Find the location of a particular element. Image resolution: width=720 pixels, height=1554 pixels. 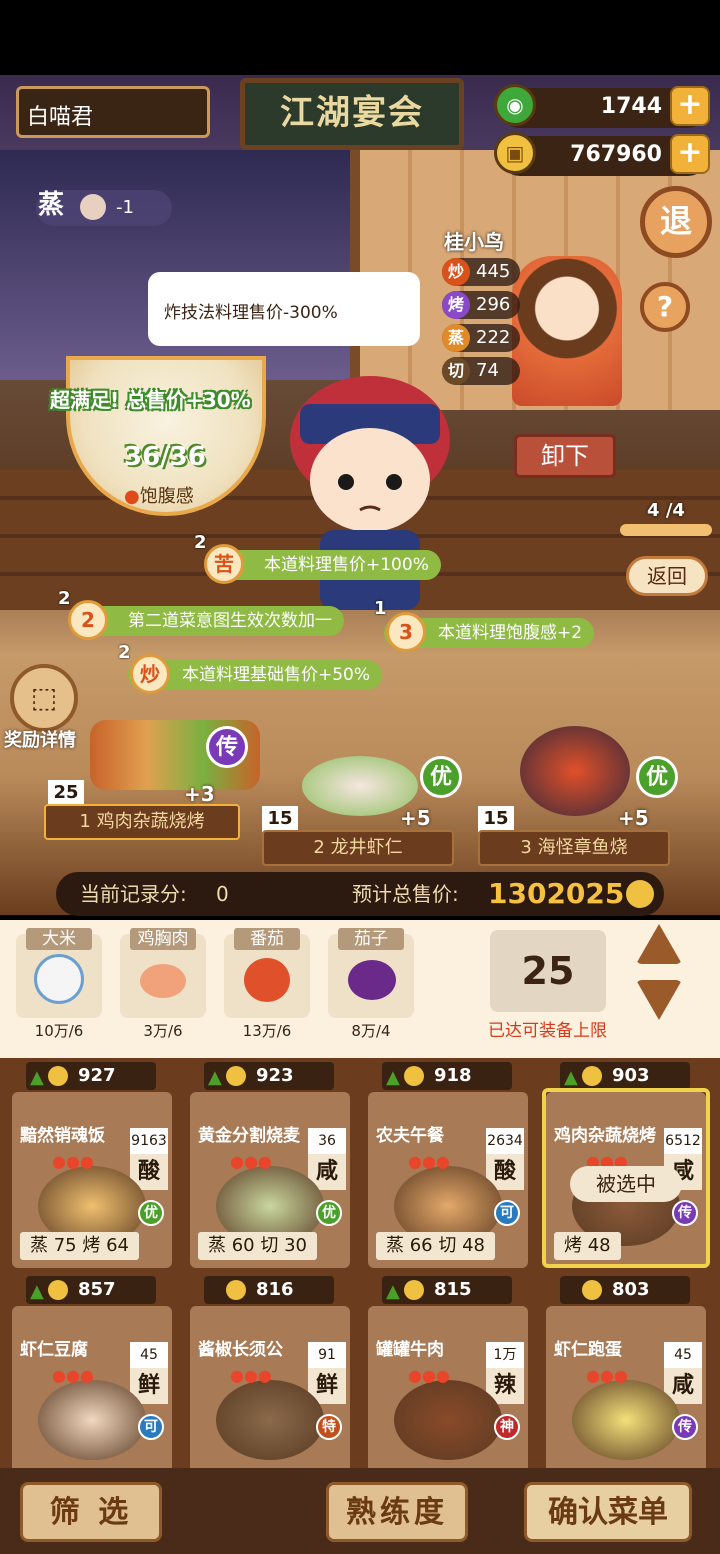

recipe-card: 农夫午餐 2634 酸 ●●● 可蒸 66 切 48 is located at coordinates (448, 1180).